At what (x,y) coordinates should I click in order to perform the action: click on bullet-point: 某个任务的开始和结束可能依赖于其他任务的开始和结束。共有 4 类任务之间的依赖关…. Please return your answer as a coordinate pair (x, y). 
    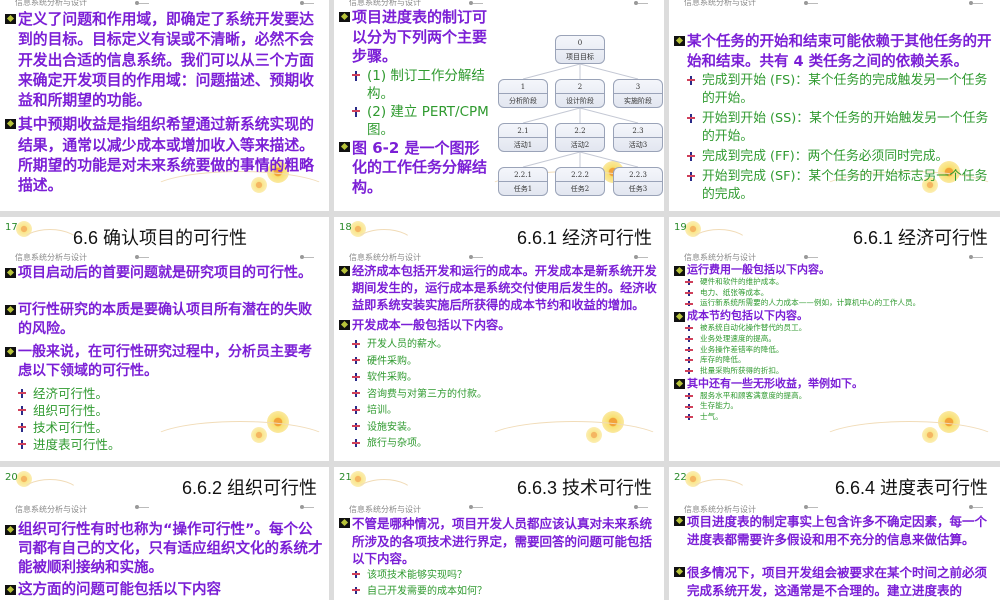
    Looking at the image, I should click on (834, 52).